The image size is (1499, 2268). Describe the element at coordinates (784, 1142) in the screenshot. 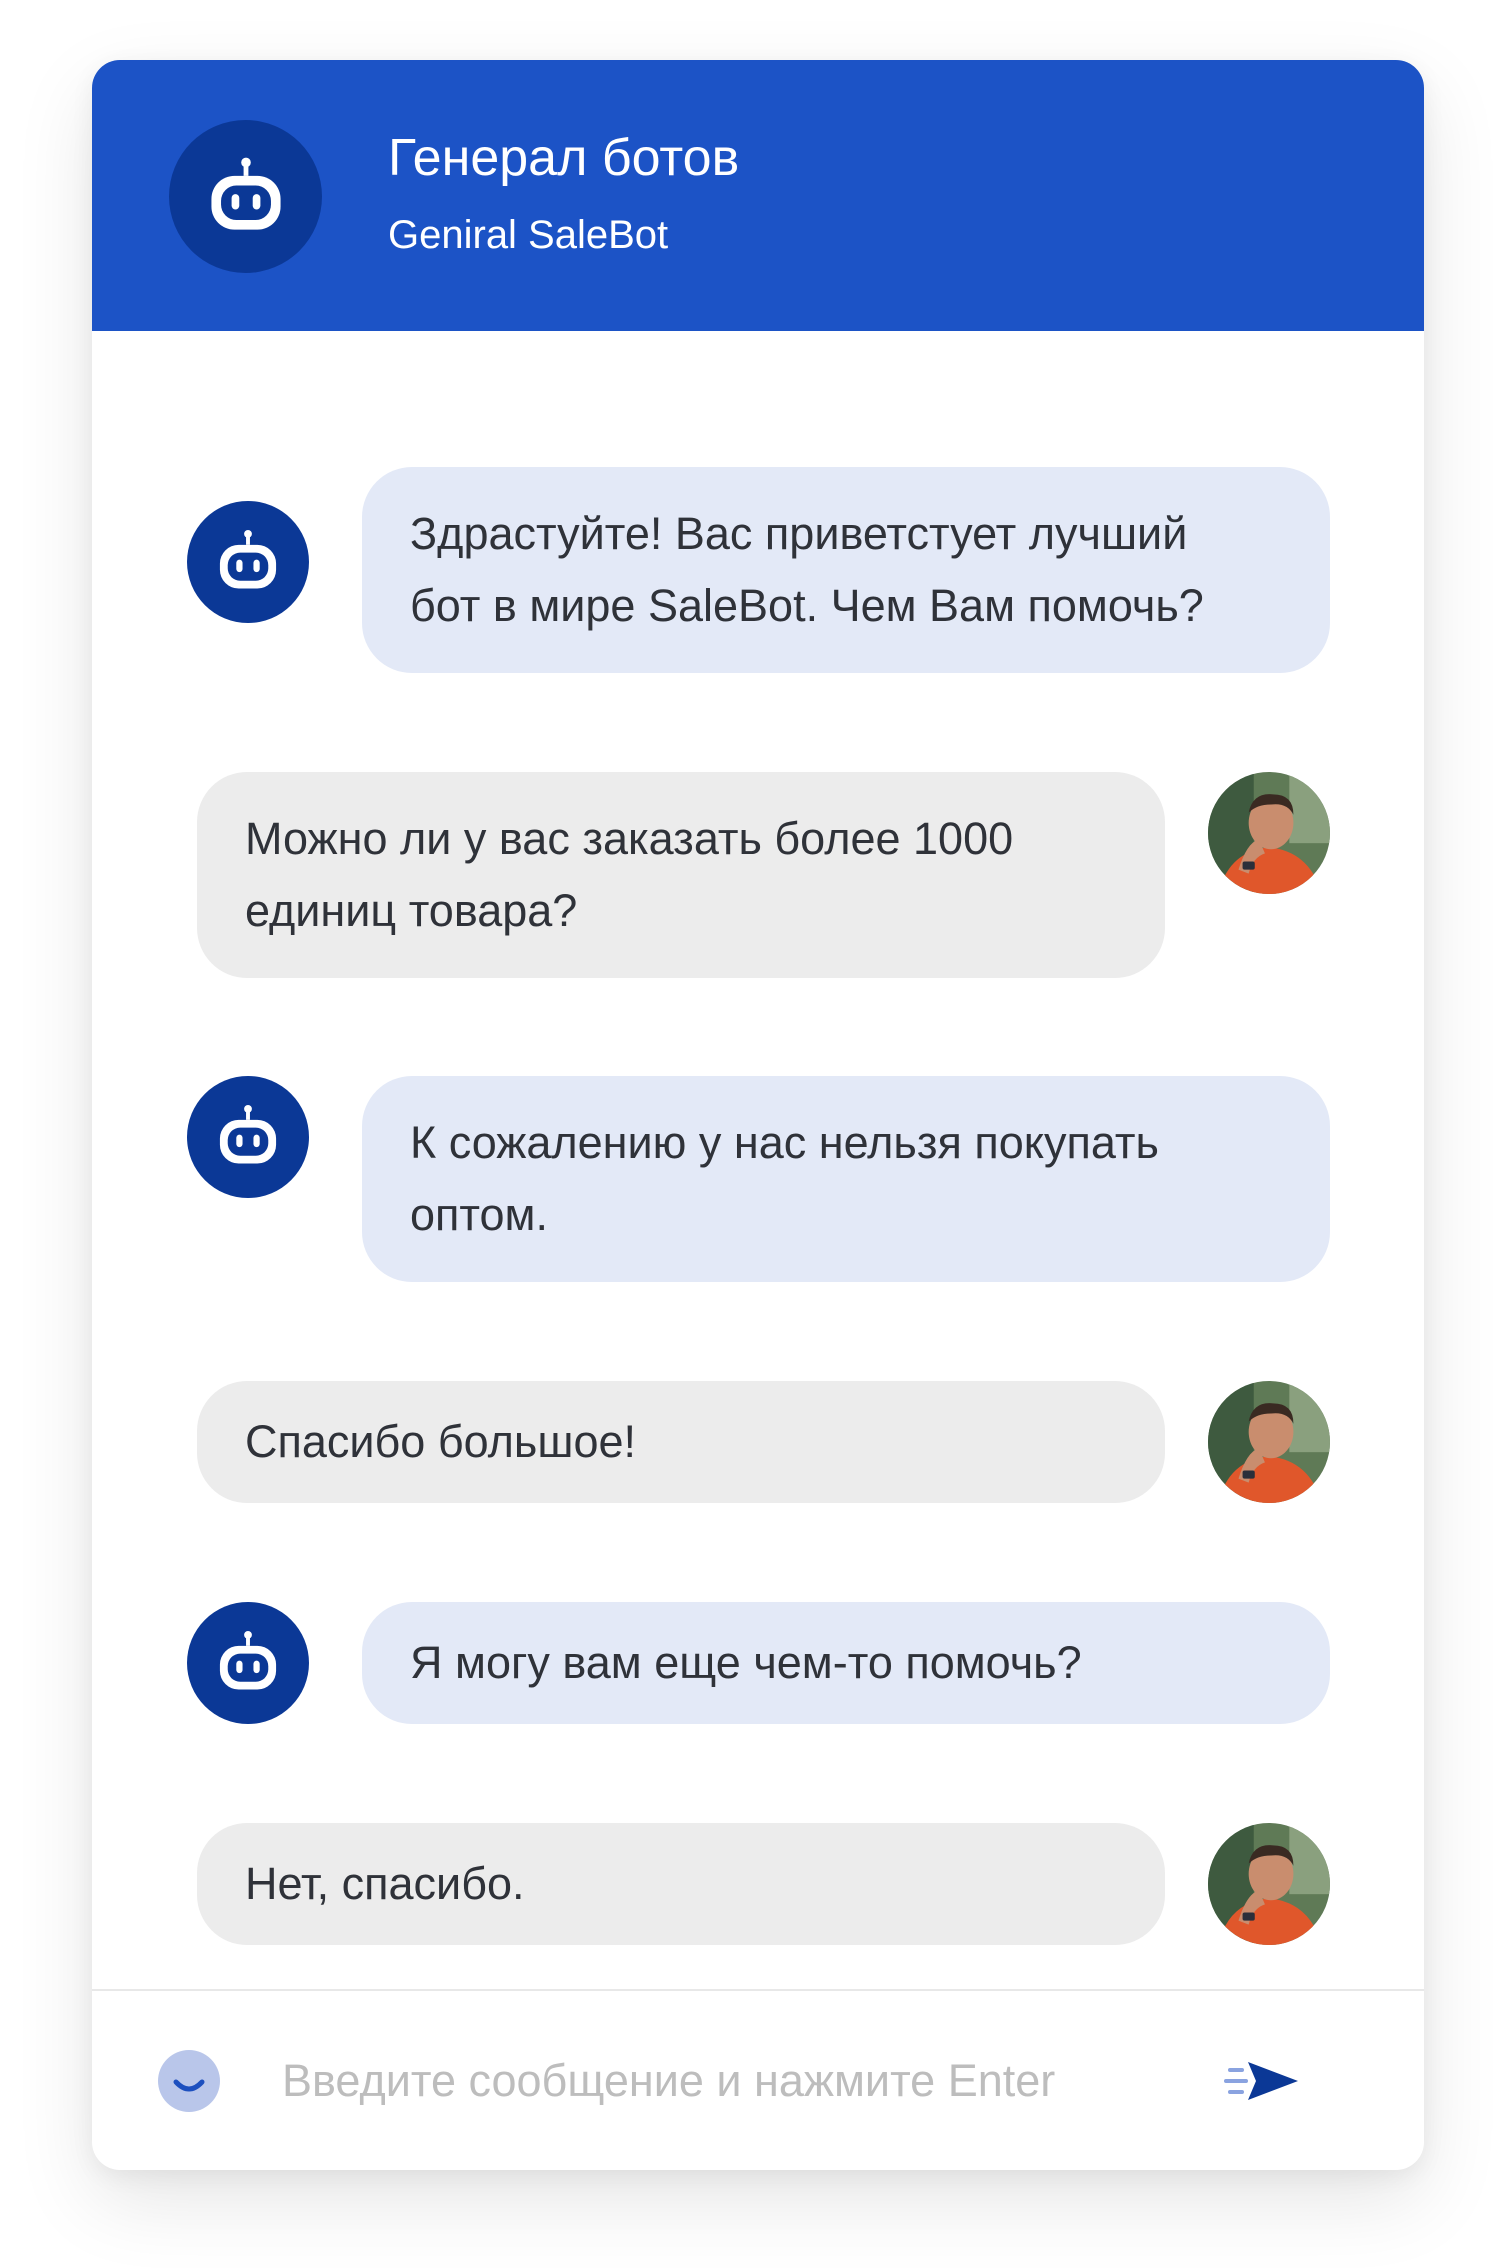

I see `message-text: К сожалению у нас нельзя покупать` at that location.